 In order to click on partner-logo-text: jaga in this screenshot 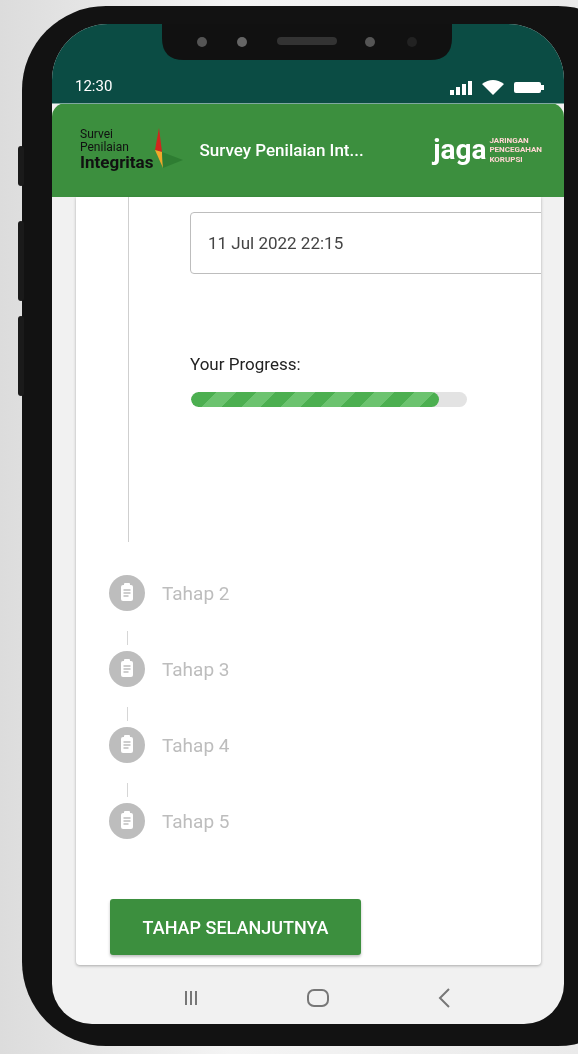, I will do `click(460, 150)`.